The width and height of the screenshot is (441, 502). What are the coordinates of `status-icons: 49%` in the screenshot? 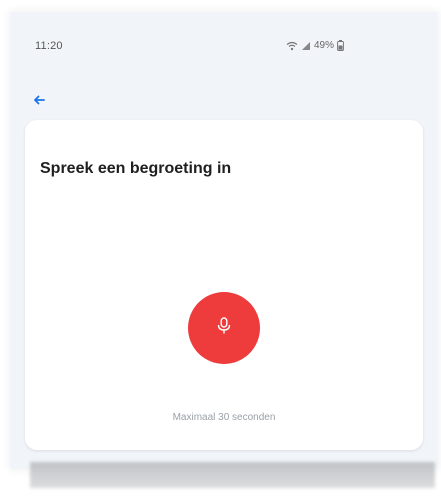 It's located at (315, 45).